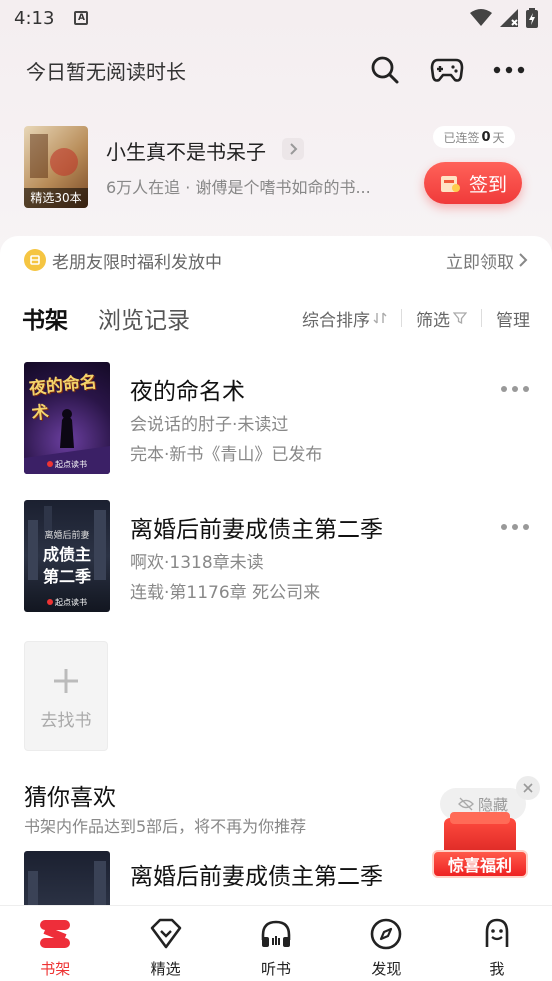  I want to click on find-book-button: 去找书, so click(66, 696).